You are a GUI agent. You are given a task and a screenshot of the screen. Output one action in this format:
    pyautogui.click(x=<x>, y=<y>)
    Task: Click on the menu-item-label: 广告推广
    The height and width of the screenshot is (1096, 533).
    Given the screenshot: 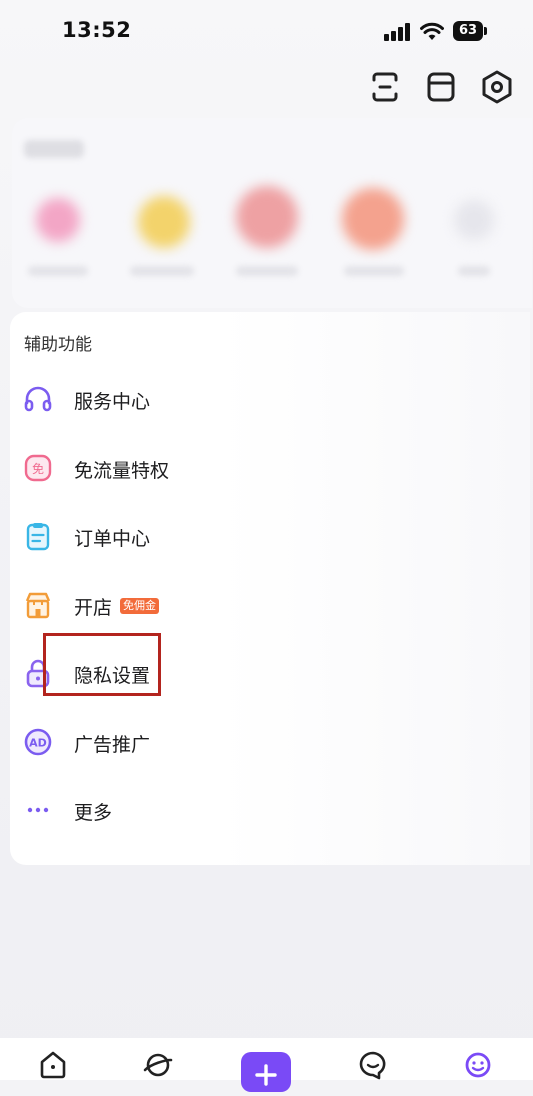 What is the action you would take?
    pyautogui.click(x=112, y=745)
    